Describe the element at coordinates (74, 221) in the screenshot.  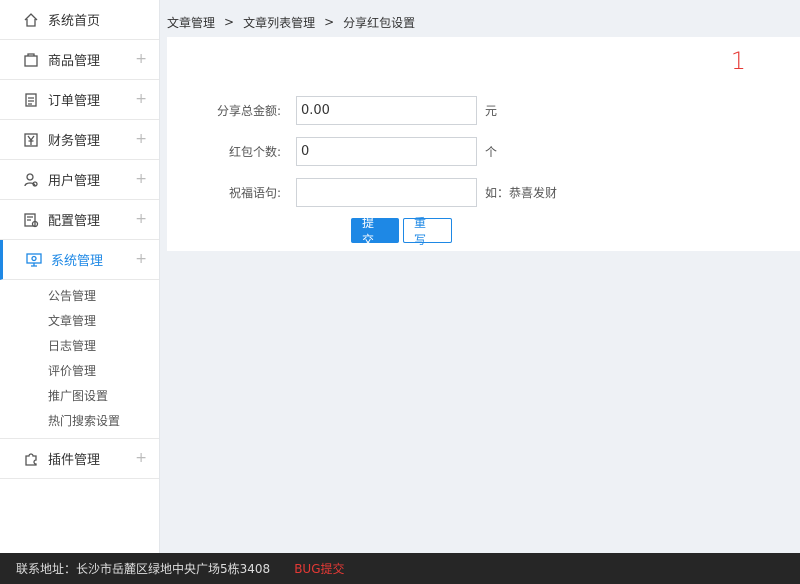
I see `sidebar-item-label: 配置管理` at that location.